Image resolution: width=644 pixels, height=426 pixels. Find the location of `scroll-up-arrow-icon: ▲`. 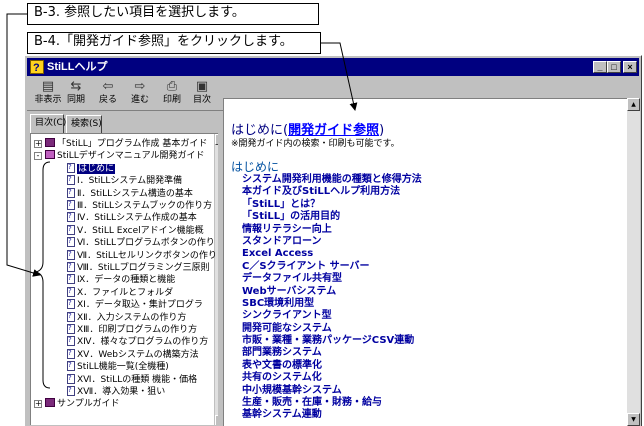

scroll-up-arrow-icon: ▲ is located at coordinates (216, 139).